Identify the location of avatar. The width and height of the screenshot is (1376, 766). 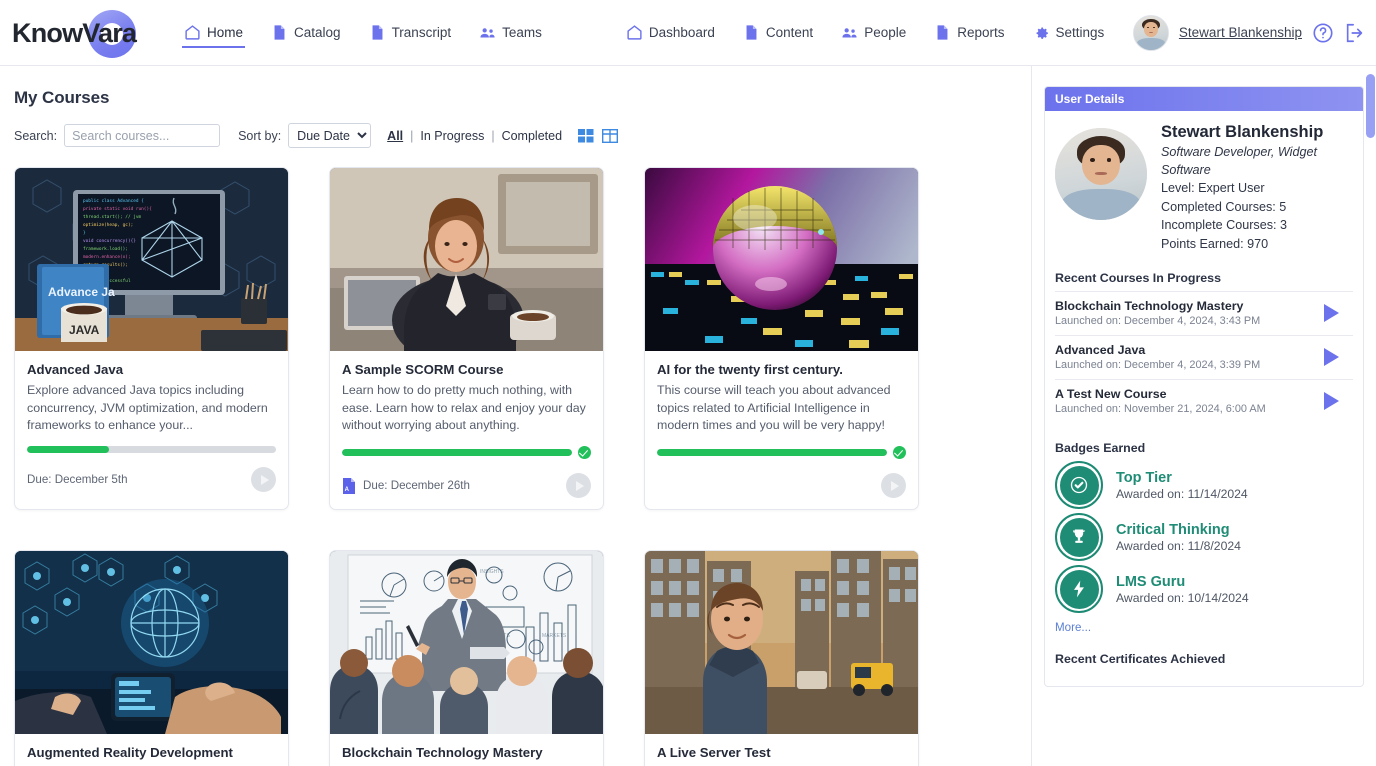
(1150, 32).